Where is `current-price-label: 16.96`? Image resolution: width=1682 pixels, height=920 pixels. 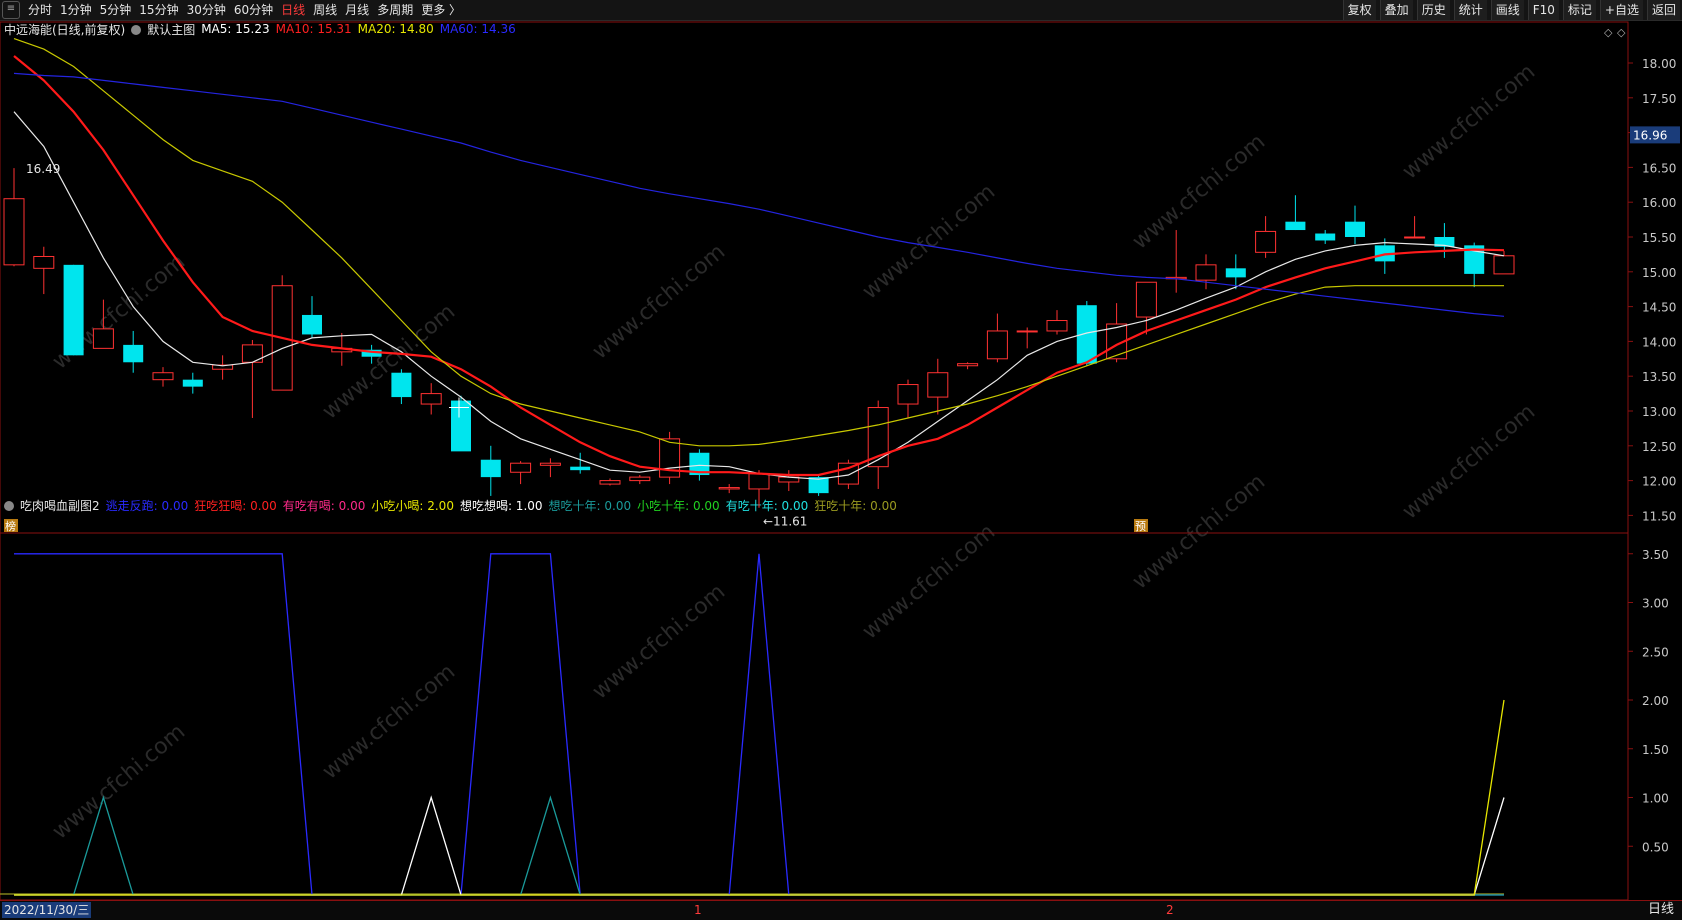 current-price-label: 16.96 is located at coordinates (1650, 135).